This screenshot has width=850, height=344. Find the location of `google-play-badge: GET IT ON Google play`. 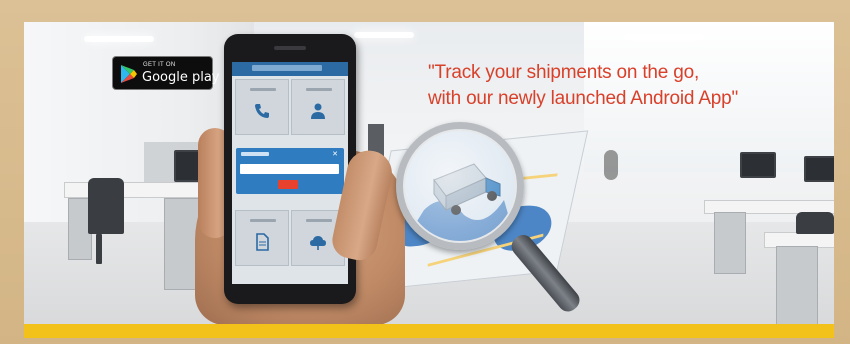

google-play-badge: GET IT ON Google play is located at coordinates (166, 73).